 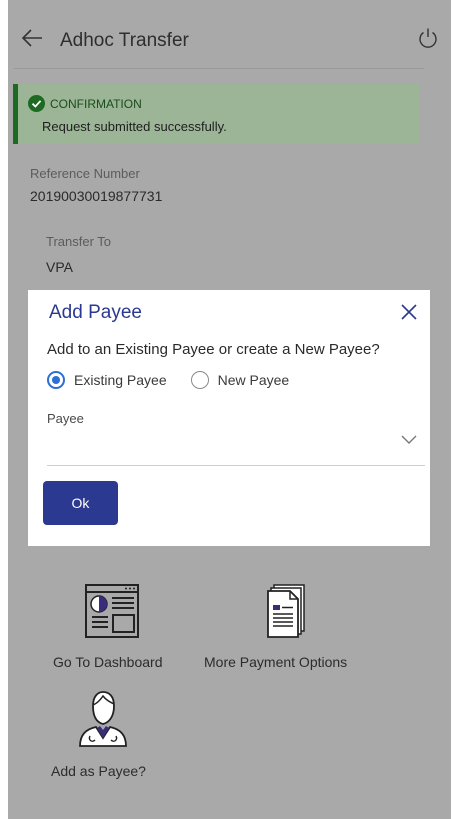 I want to click on payee-select, so click(x=236, y=447).